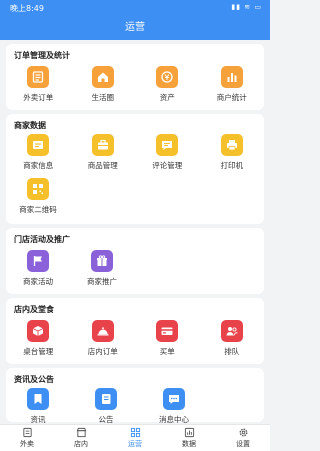 The width and height of the screenshot is (320, 451). Describe the element at coordinates (27, 444) in the screenshot. I see `tab-label: 外卖` at that location.